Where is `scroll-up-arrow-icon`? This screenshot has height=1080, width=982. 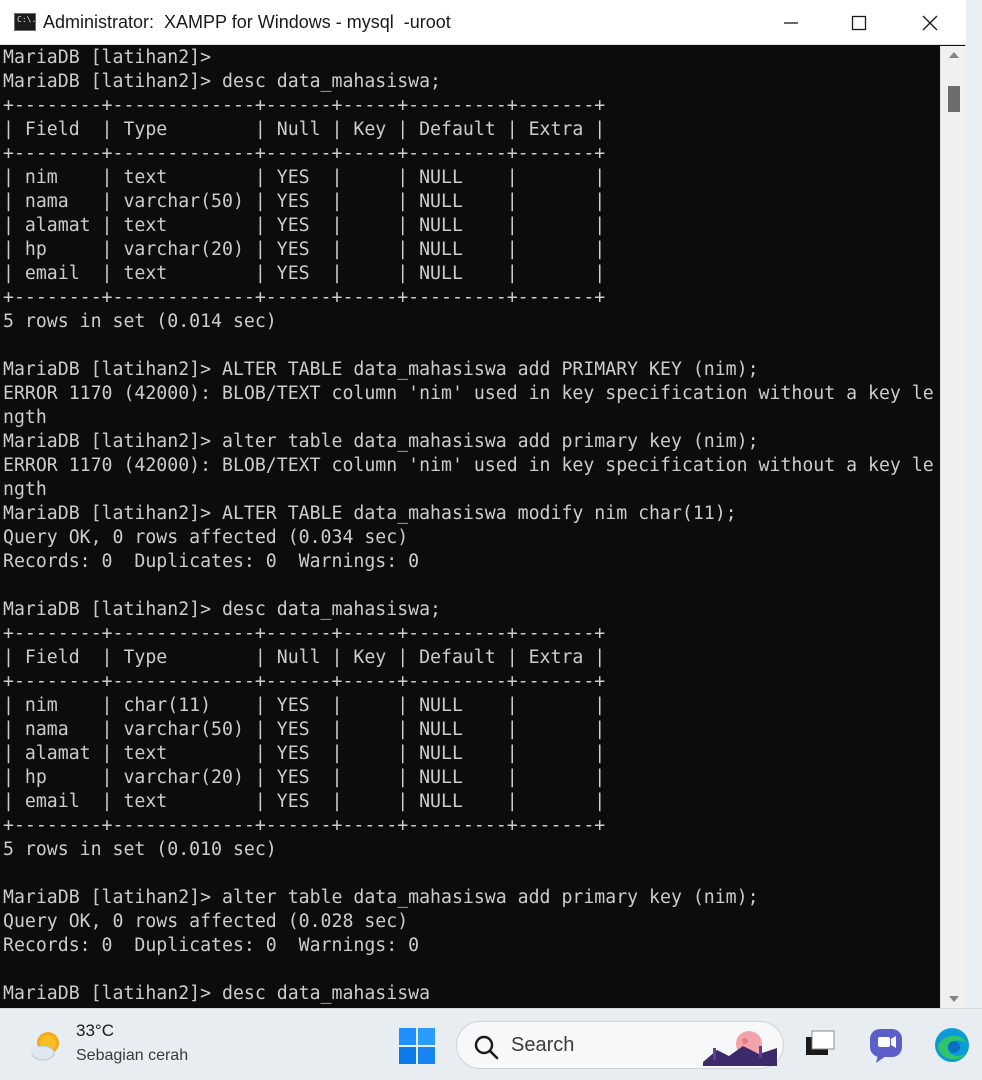
scroll-up-arrow-icon is located at coordinates (954, 55).